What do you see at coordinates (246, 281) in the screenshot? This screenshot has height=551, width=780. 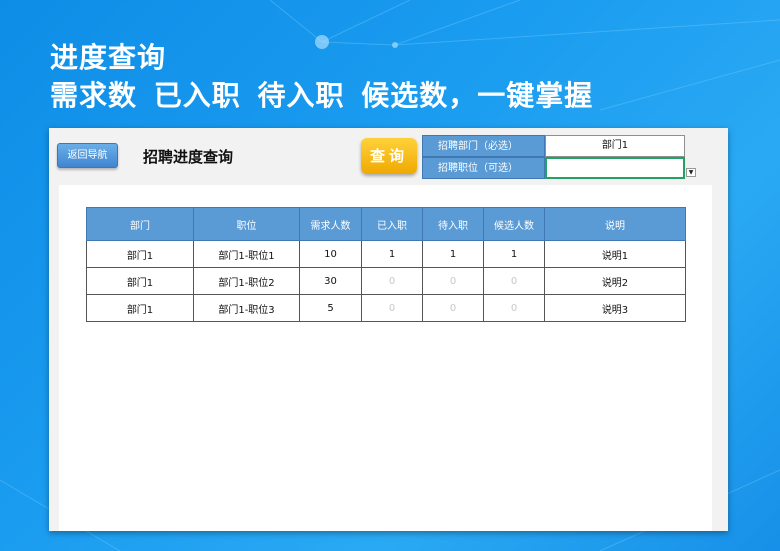 I see `cell-position: 部门1-职位2` at bounding box center [246, 281].